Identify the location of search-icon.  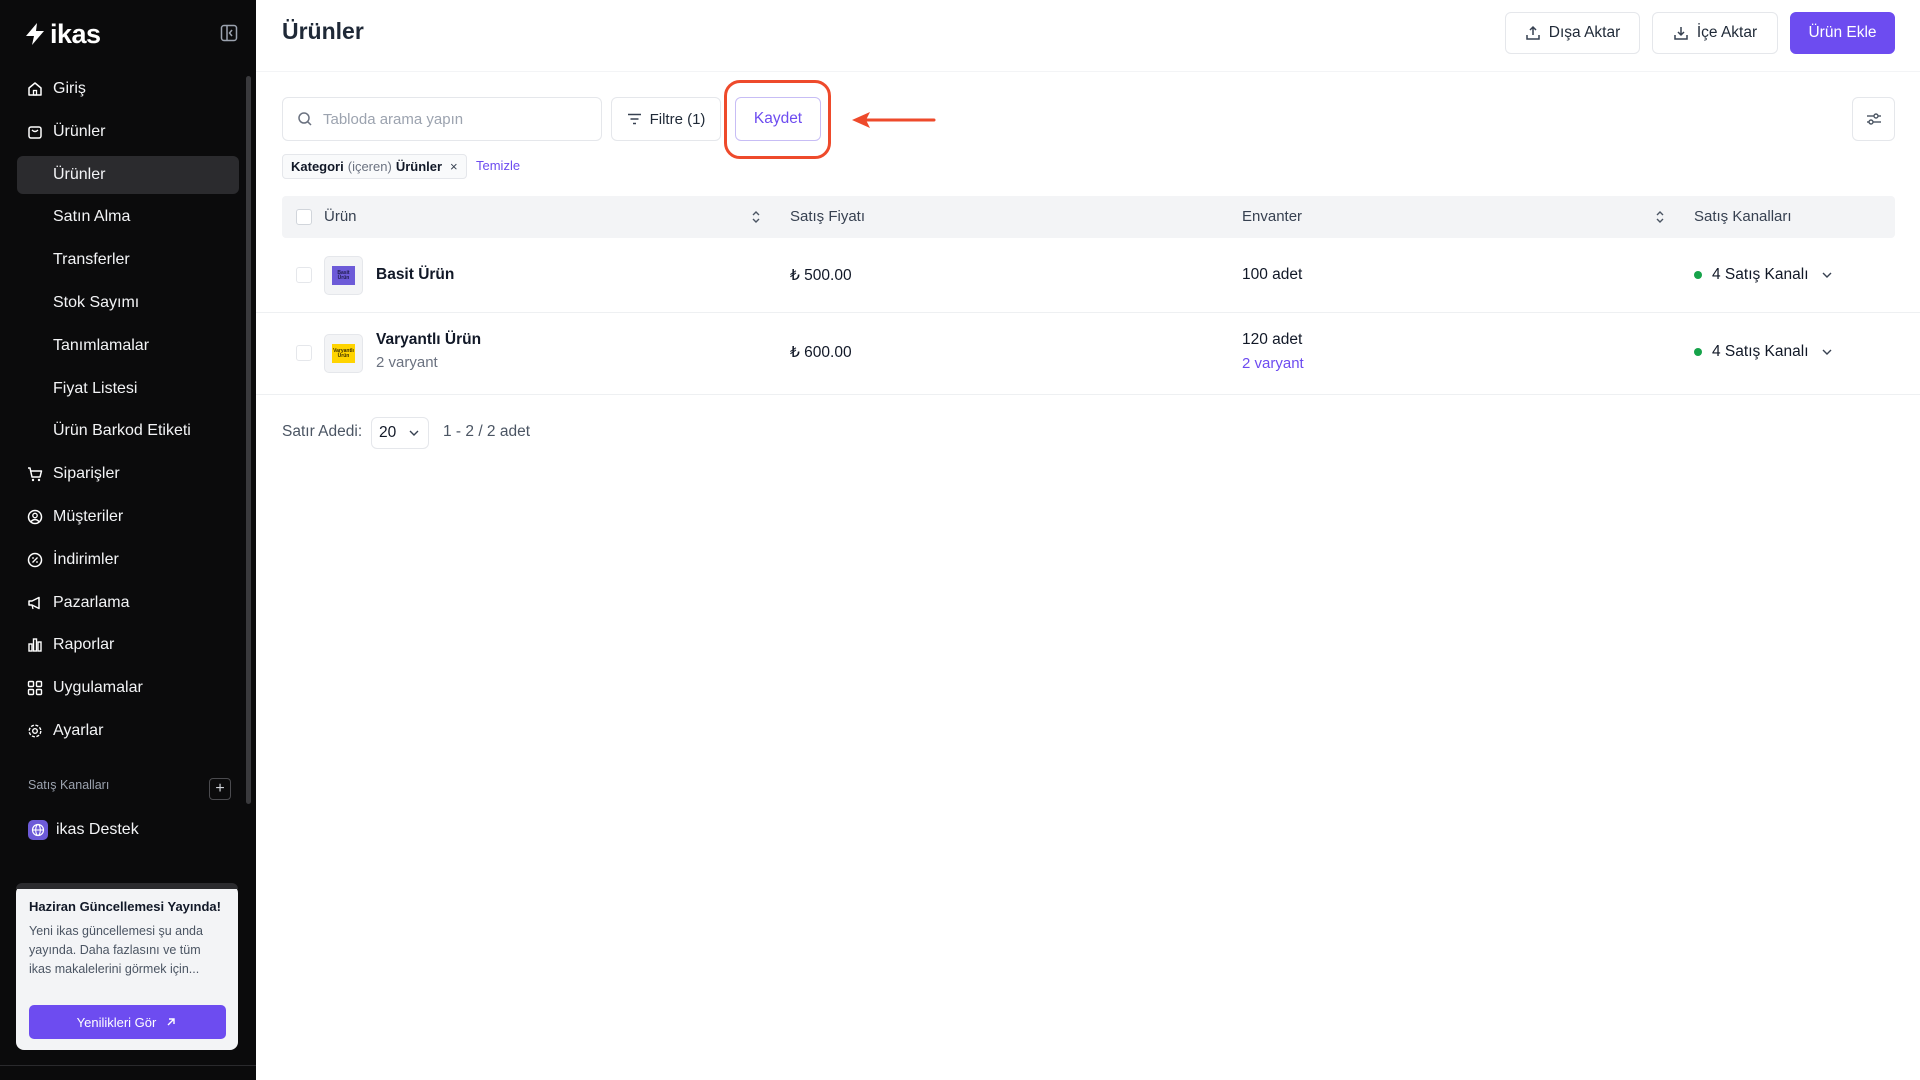
(305, 119).